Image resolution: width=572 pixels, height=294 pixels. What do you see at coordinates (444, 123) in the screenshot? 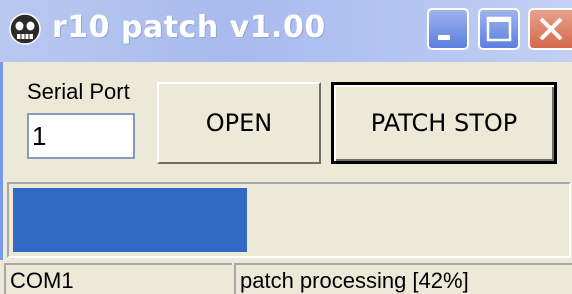
I see `patch-stop-button: PATCH STOP` at bounding box center [444, 123].